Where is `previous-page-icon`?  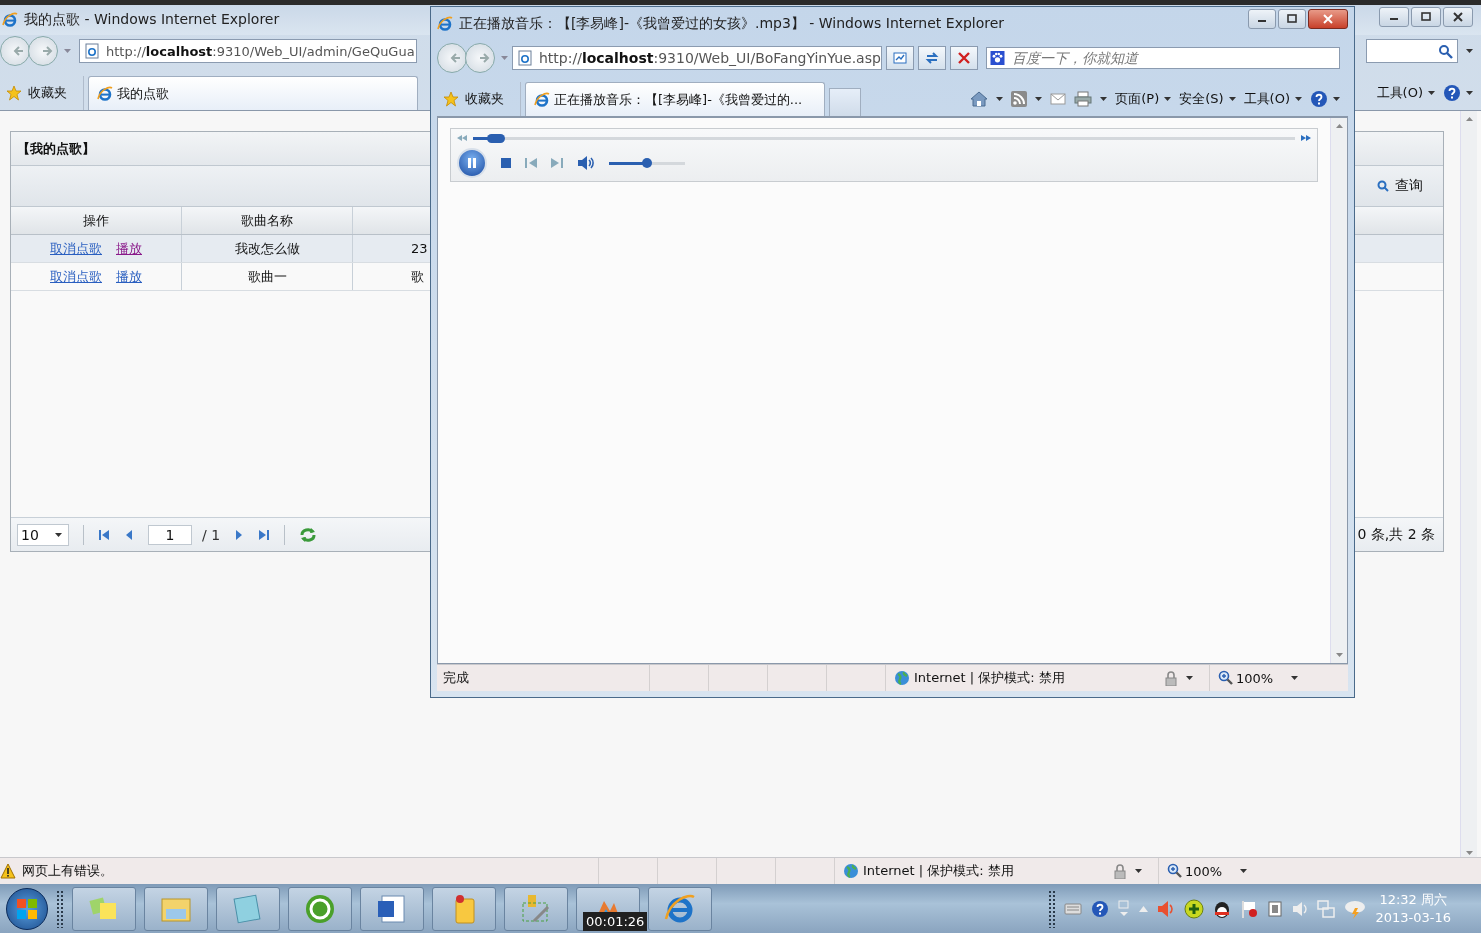 previous-page-icon is located at coordinates (129, 534).